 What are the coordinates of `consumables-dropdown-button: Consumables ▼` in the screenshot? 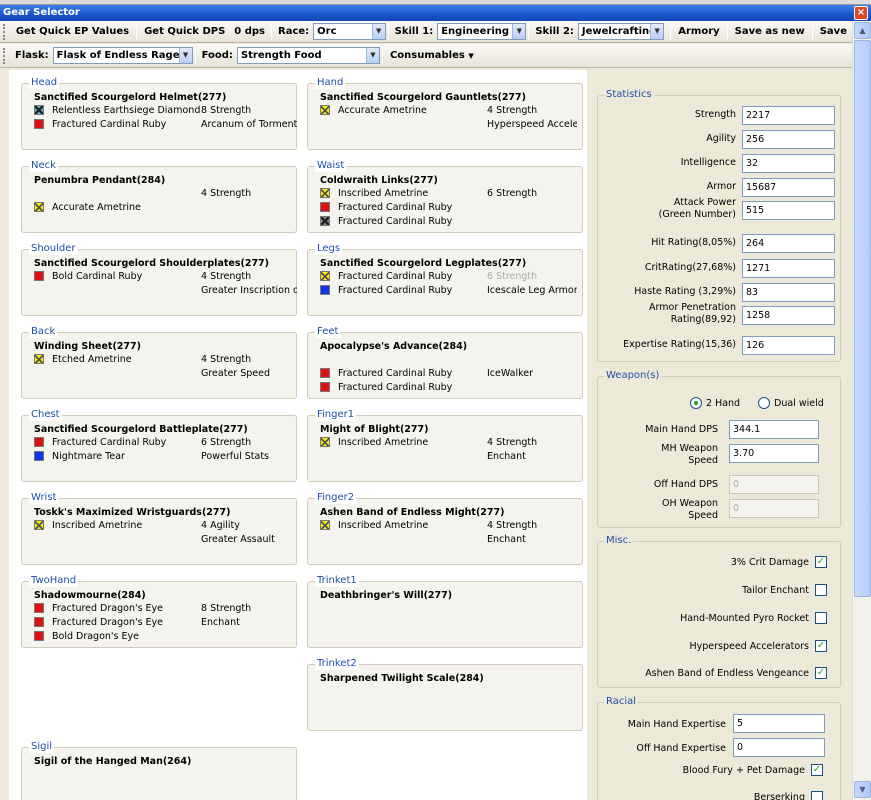 It's located at (432, 55).